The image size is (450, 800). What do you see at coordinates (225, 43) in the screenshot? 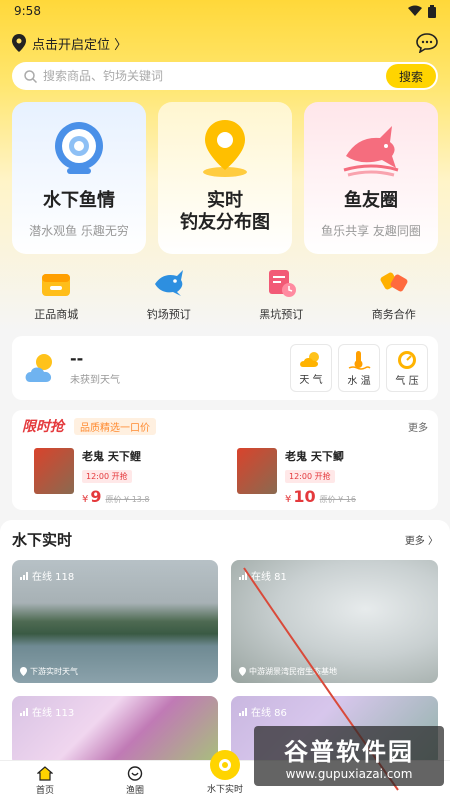
I see `location-row: 点击开启定位 〉` at bounding box center [225, 43].